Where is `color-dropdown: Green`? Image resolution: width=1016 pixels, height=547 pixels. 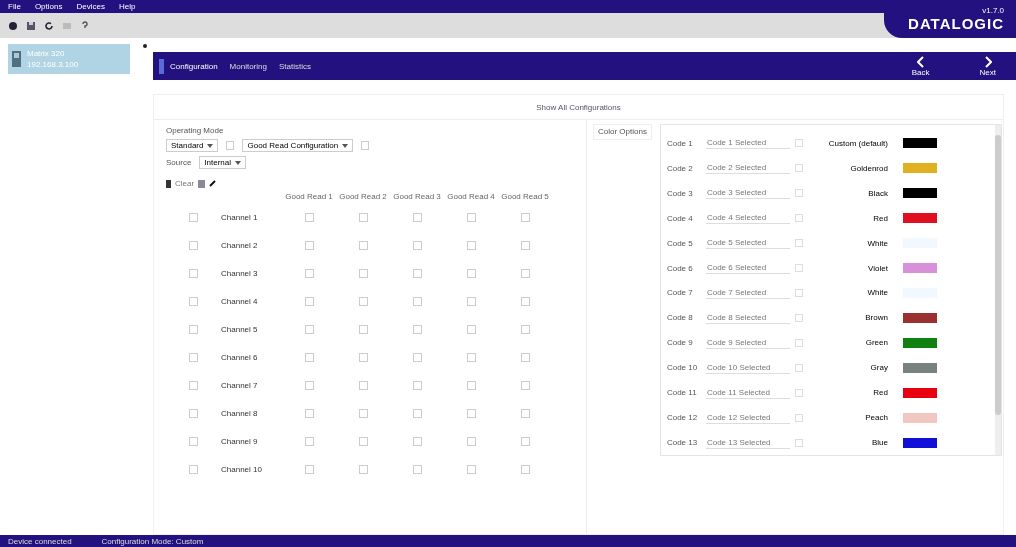
color-dropdown: Green is located at coordinates (847, 343).